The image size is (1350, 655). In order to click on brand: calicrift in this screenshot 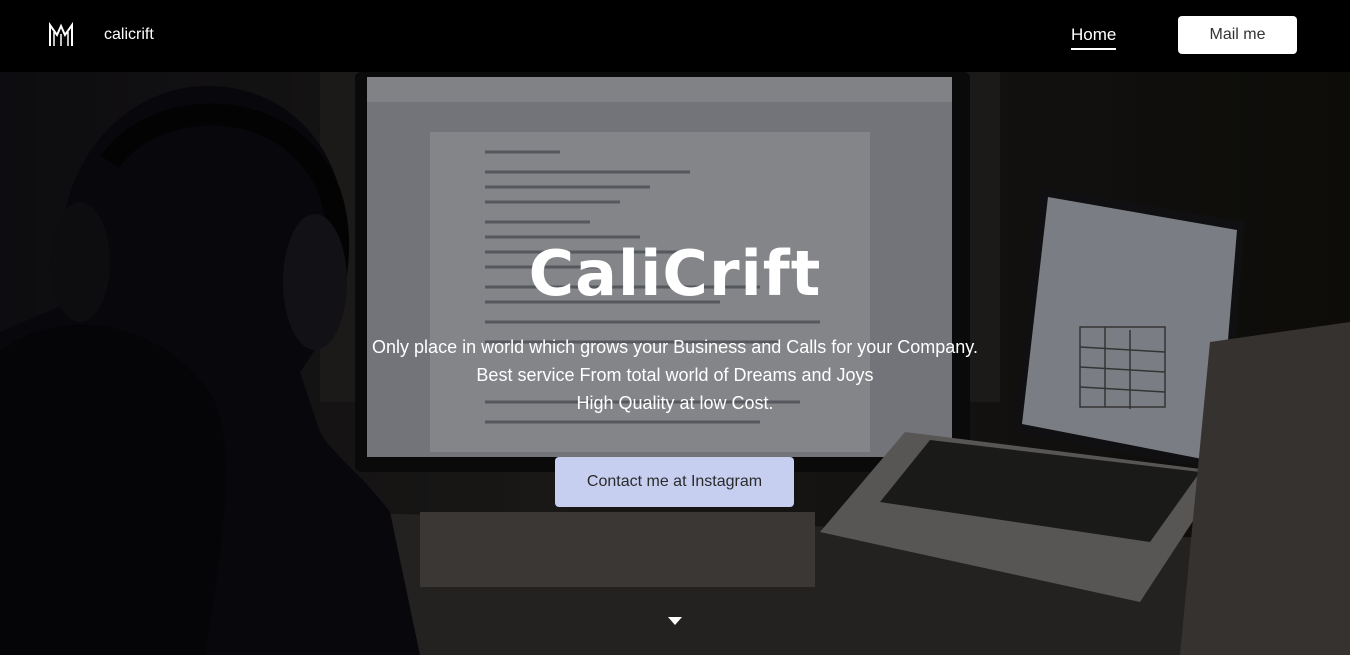, I will do `click(101, 35)`.